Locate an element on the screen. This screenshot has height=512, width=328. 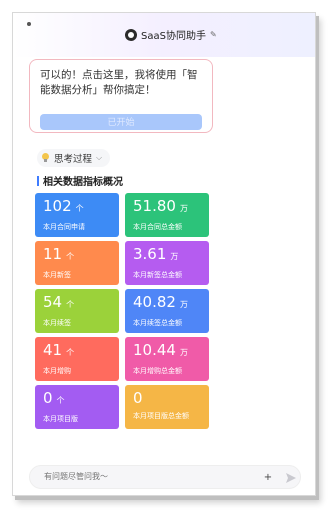
thinking-label: 思考过程 is located at coordinates (73, 159).